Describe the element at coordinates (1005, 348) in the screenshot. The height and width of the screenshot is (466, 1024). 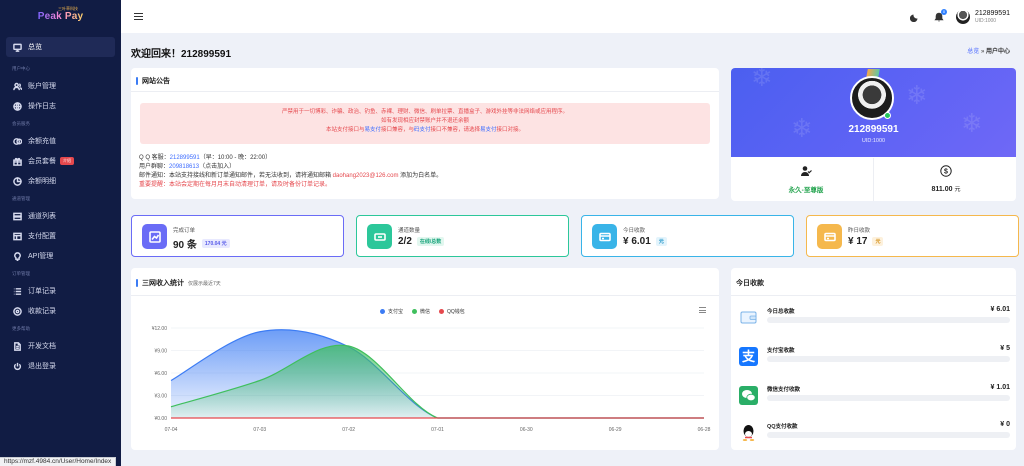
I see `income-amount: ¥ 5` at that location.